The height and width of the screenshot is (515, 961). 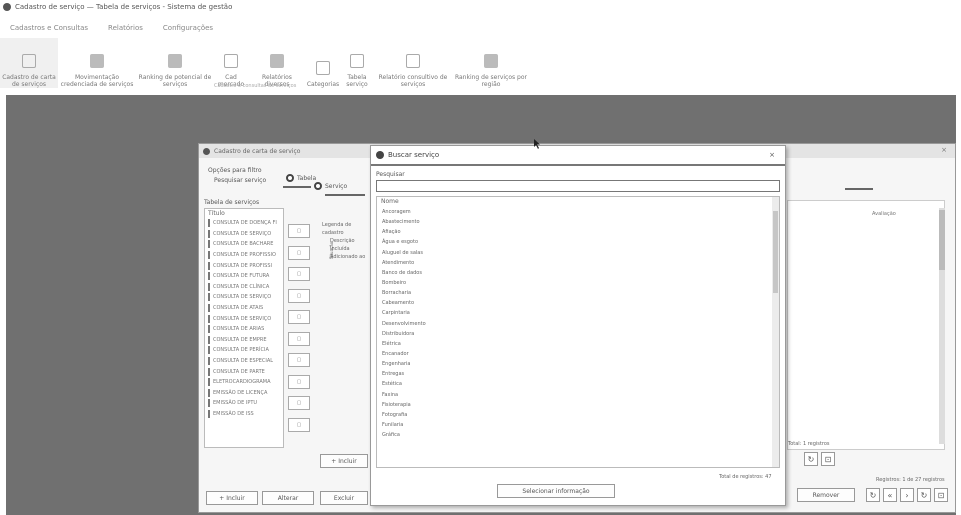 I want to click on list-item: Água e esgoto, so click(x=578, y=242).